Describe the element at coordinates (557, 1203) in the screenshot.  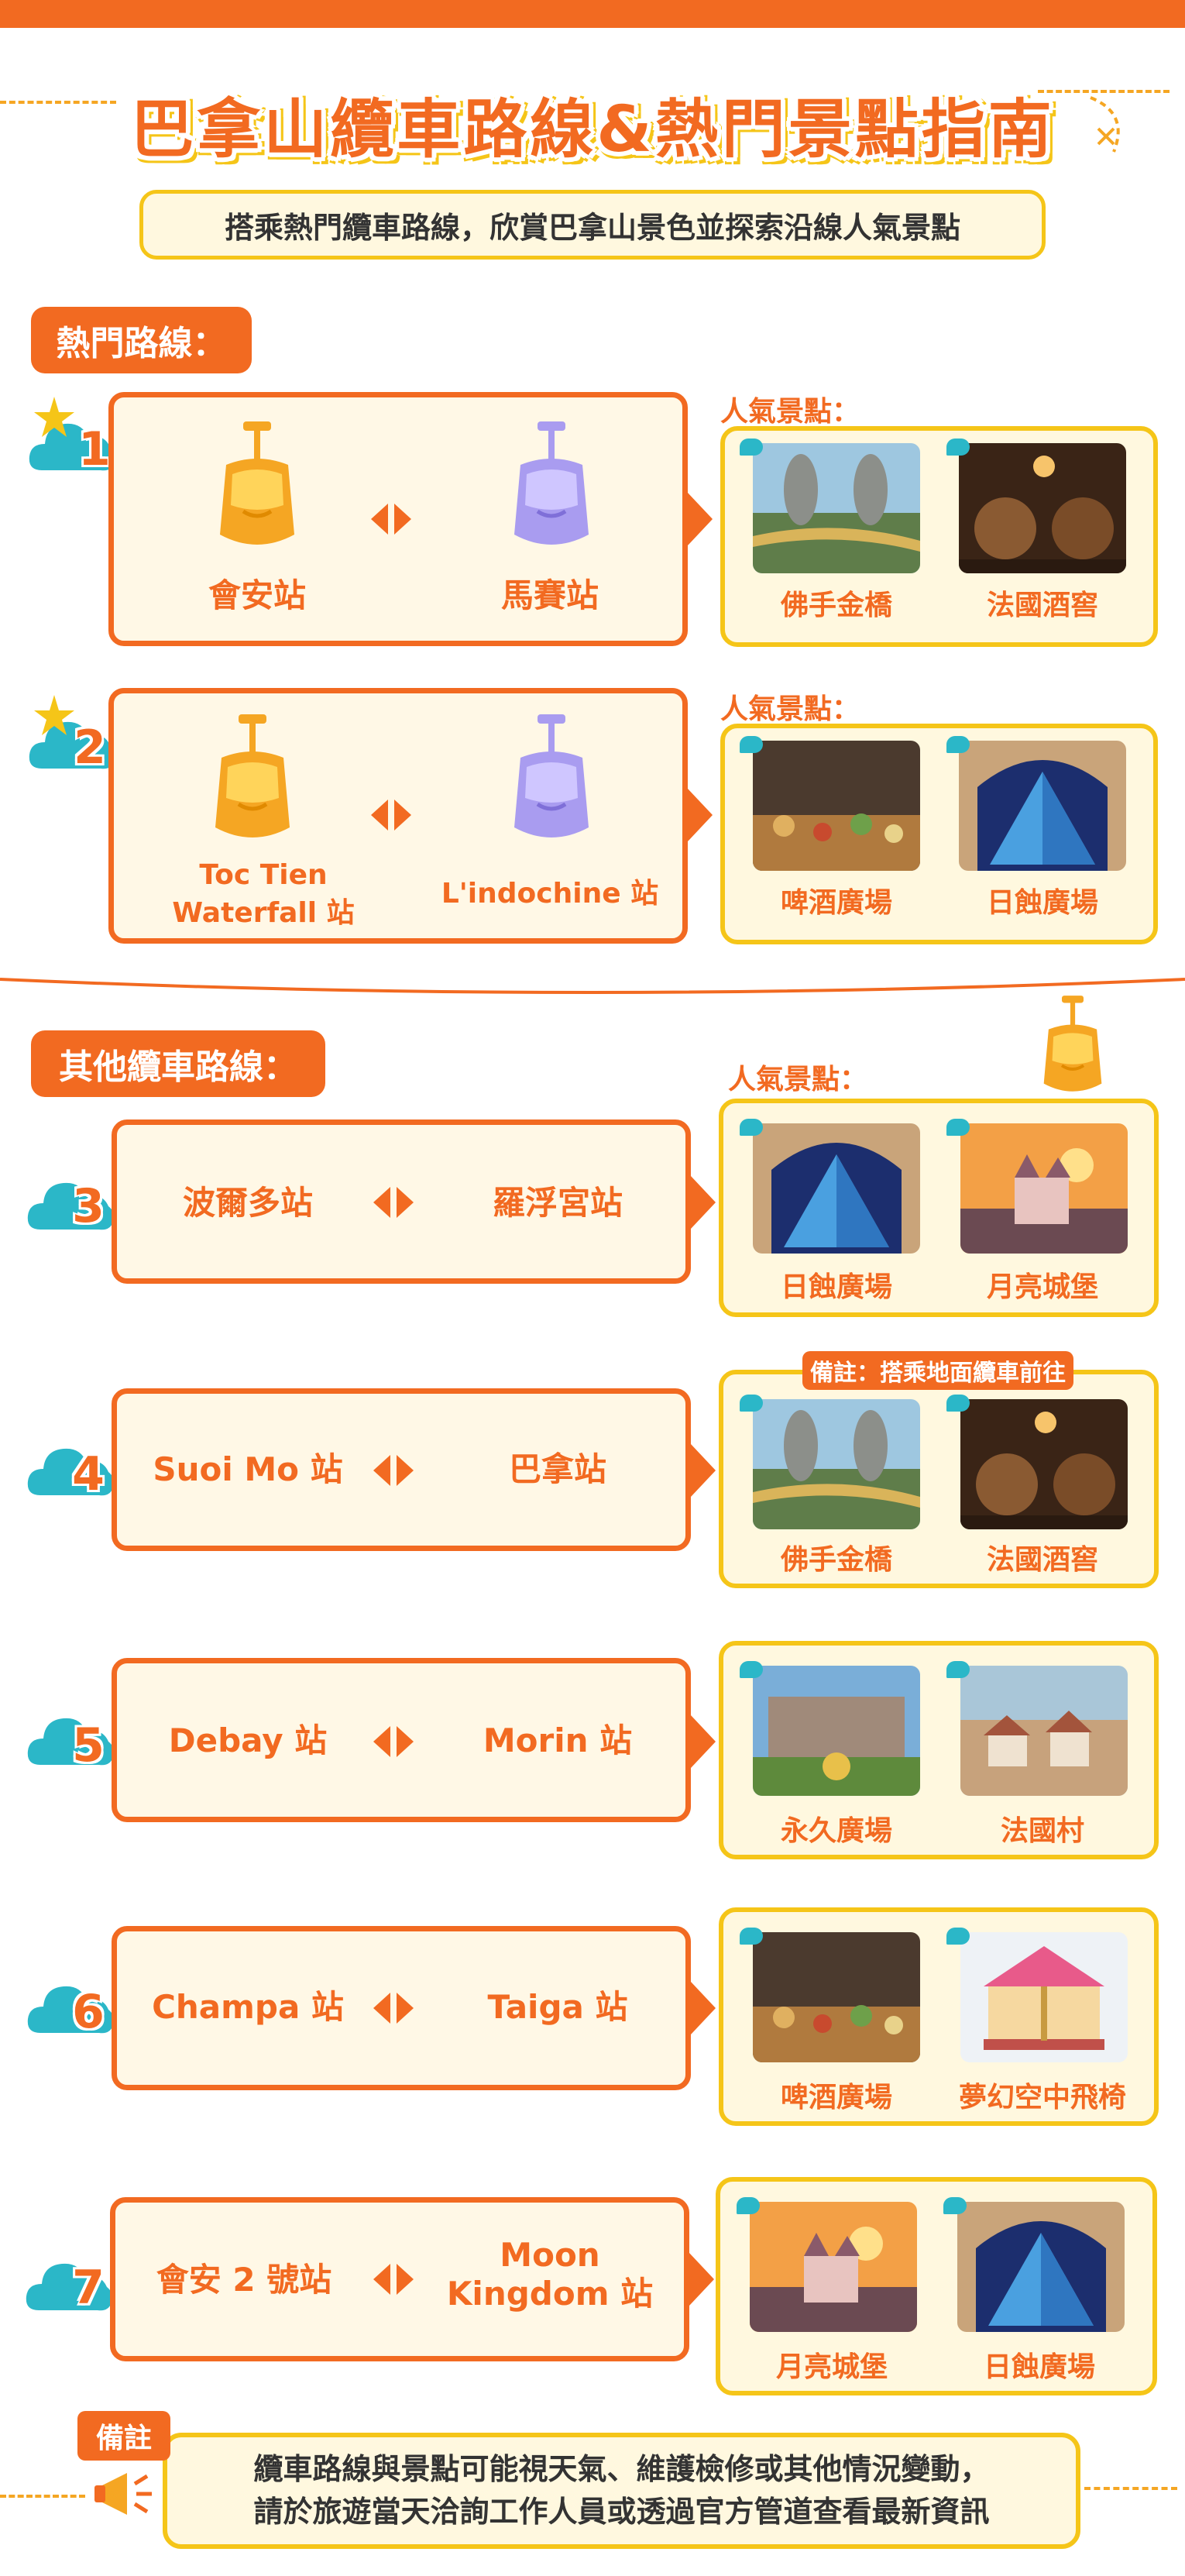
I see `station-to: 羅浮宮站` at that location.